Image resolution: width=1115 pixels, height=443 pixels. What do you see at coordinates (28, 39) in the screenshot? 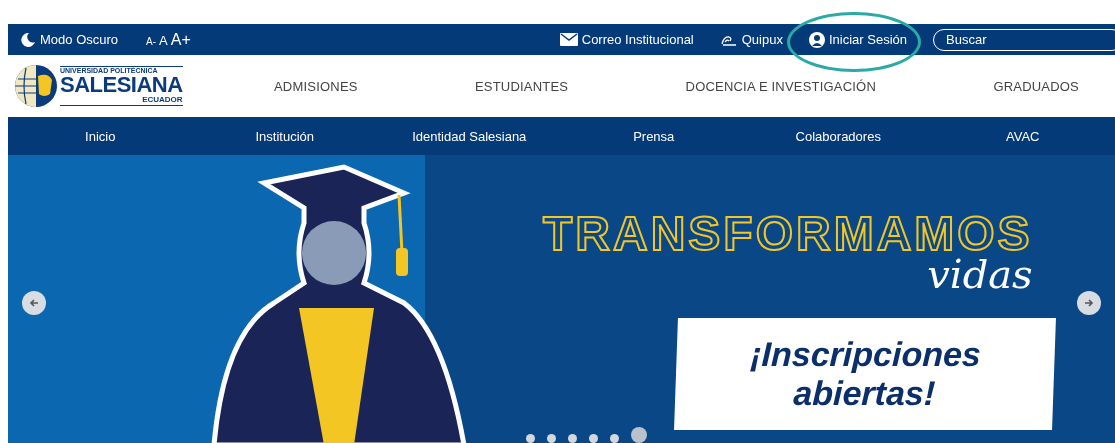
I see `moon-icon` at bounding box center [28, 39].